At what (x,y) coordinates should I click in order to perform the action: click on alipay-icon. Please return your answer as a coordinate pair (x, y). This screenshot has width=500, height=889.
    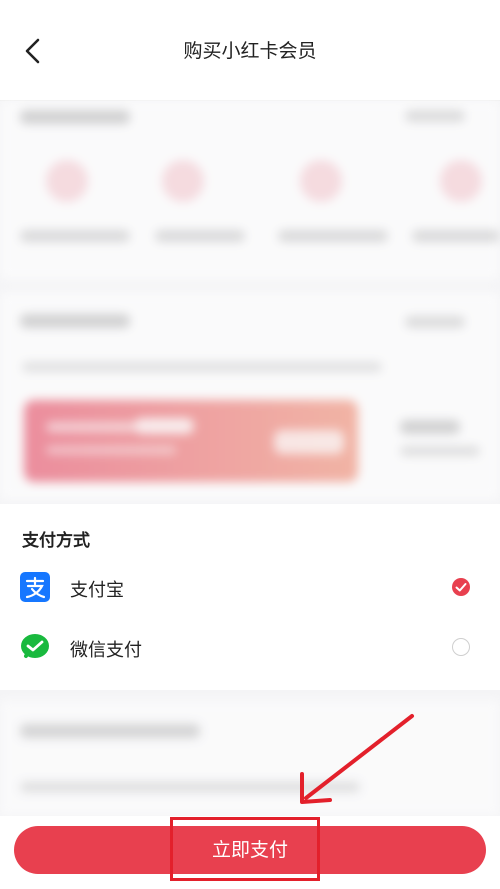
    Looking at the image, I should click on (35, 587).